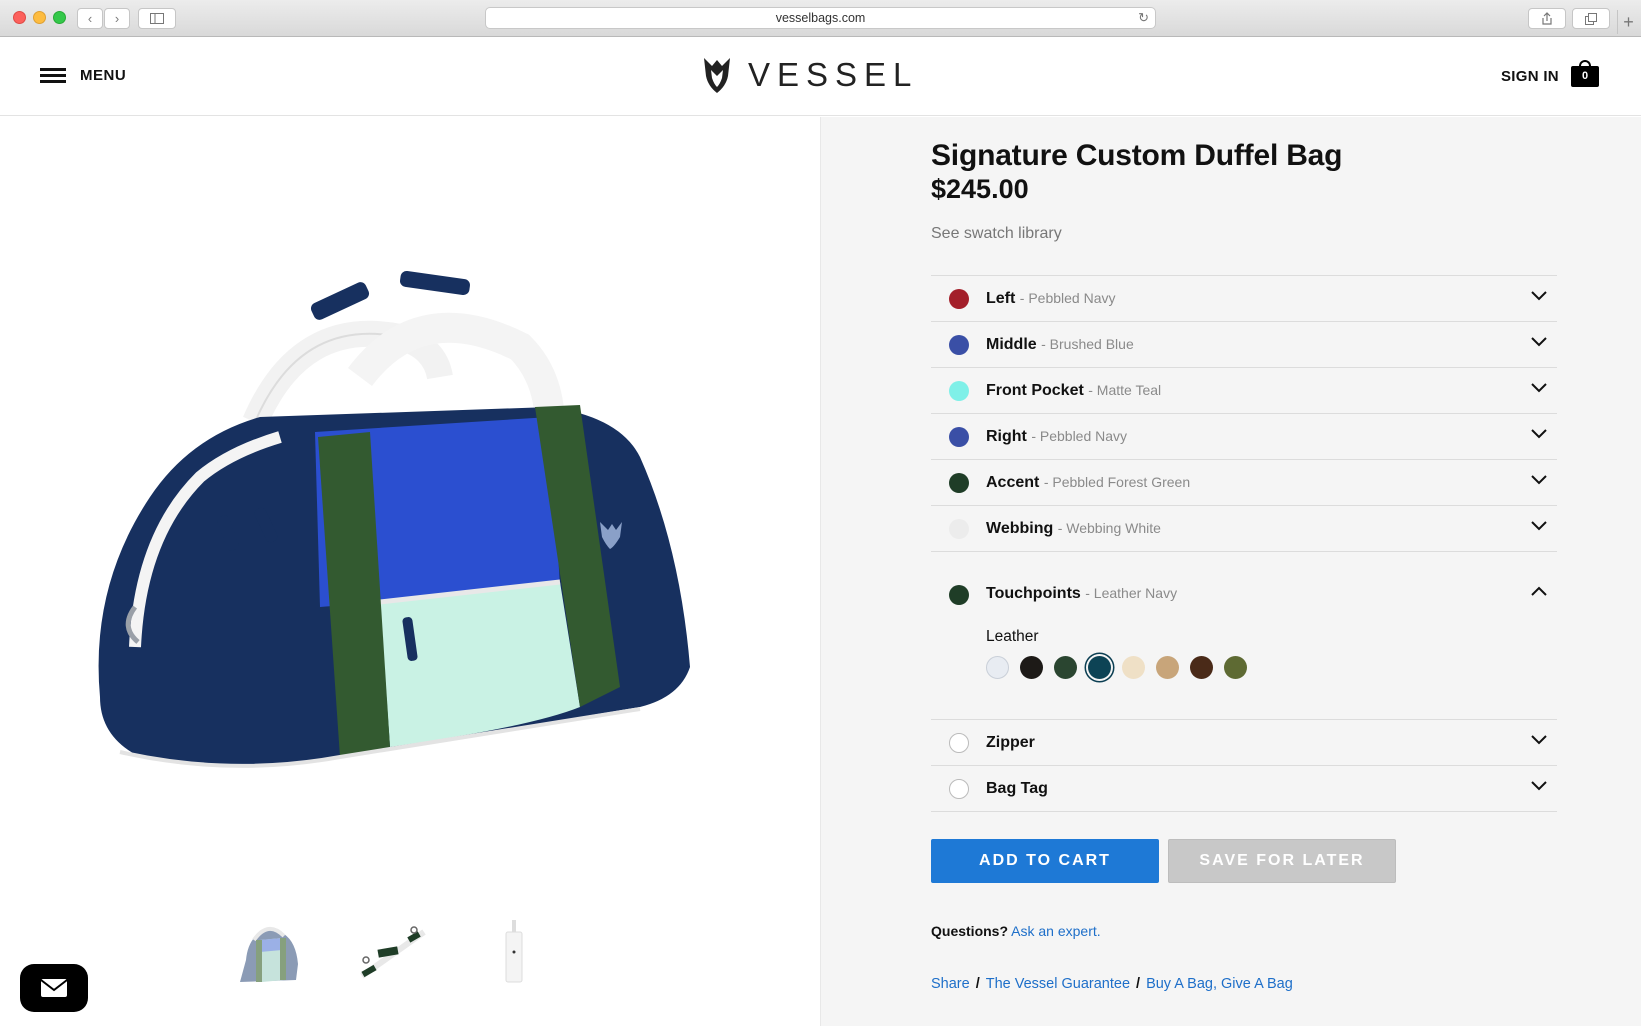 The image size is (1641, 1026). I want to click on close-window-button, so click(19, 17).